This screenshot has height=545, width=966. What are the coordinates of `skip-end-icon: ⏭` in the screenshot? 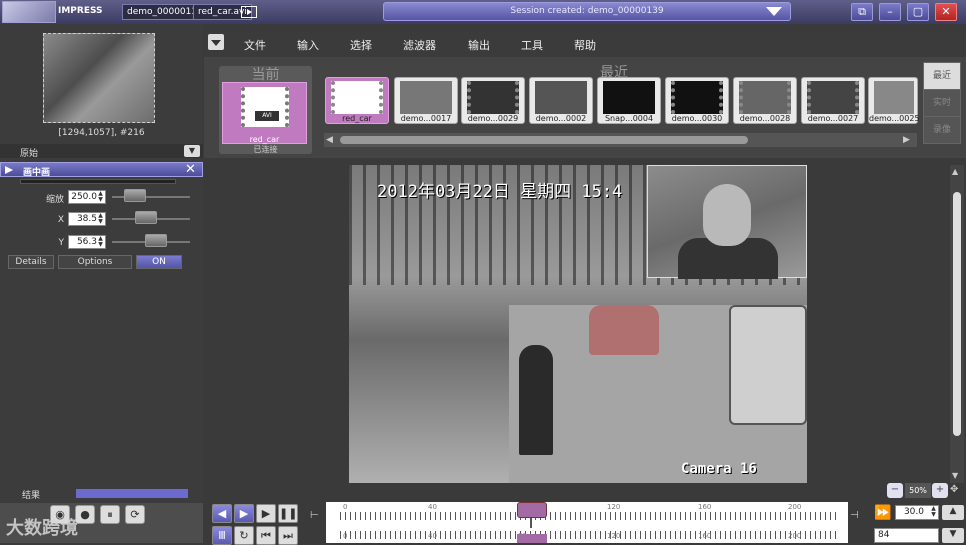 It's located at (288, 535).